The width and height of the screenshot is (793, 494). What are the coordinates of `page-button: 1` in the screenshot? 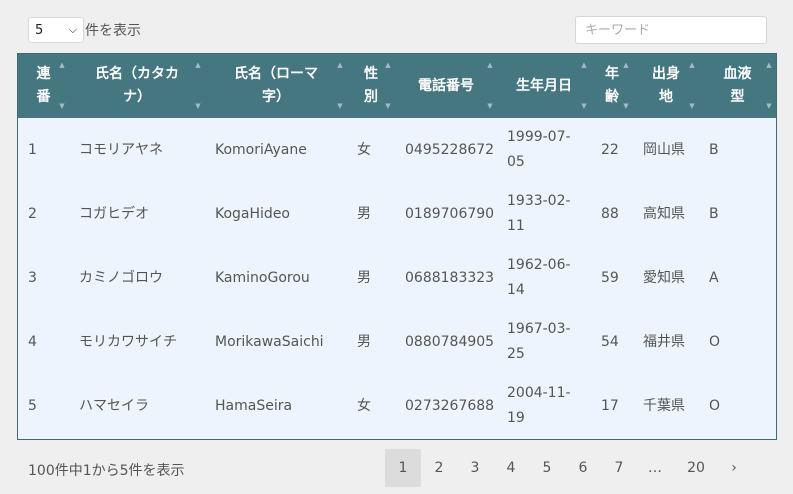 It's located at (403, 468).